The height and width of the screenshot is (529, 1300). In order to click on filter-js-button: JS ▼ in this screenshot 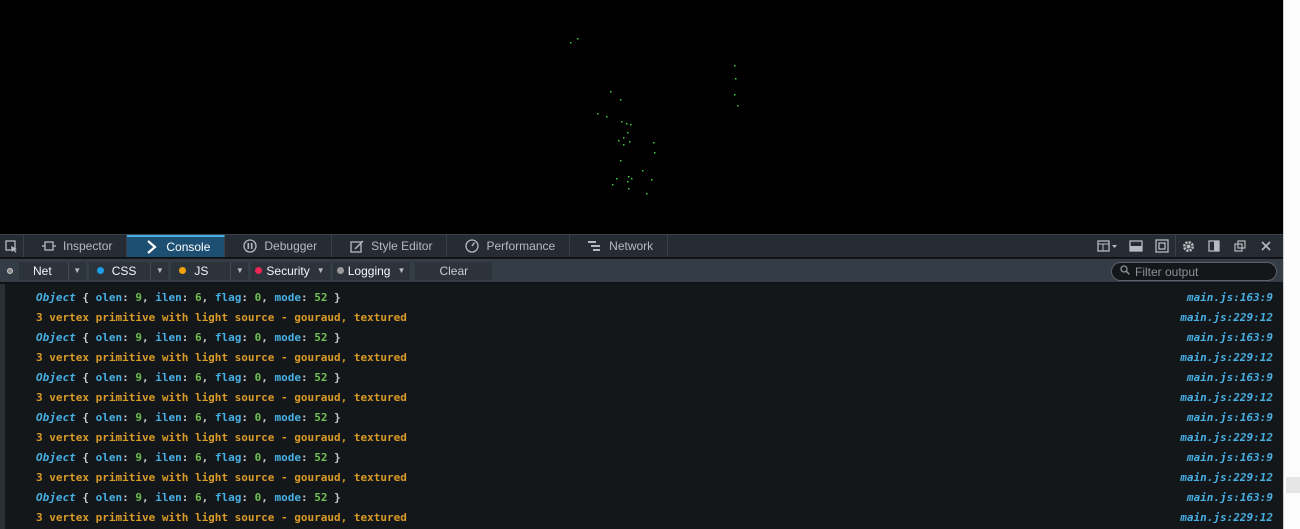, I will do `click(210, 270)`.